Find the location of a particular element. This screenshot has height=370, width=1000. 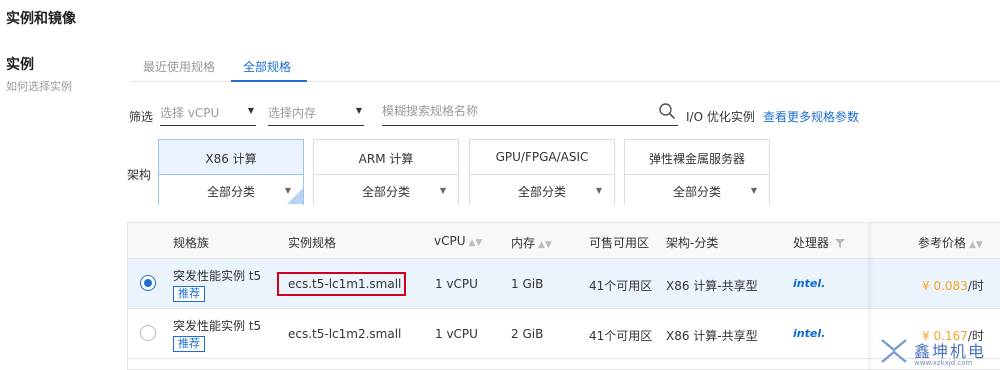

header-vcpu-sort: vCPU ▲▼ is located at coordinates (458, 241).